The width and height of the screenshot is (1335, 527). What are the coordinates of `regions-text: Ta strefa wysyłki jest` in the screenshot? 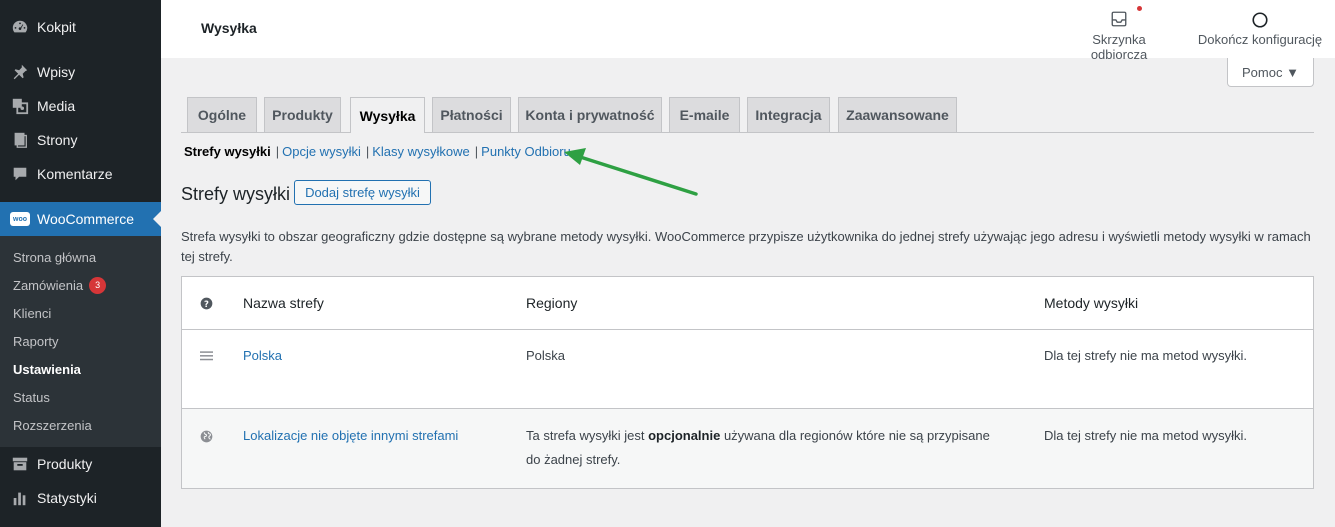 It's located at (587, 435).